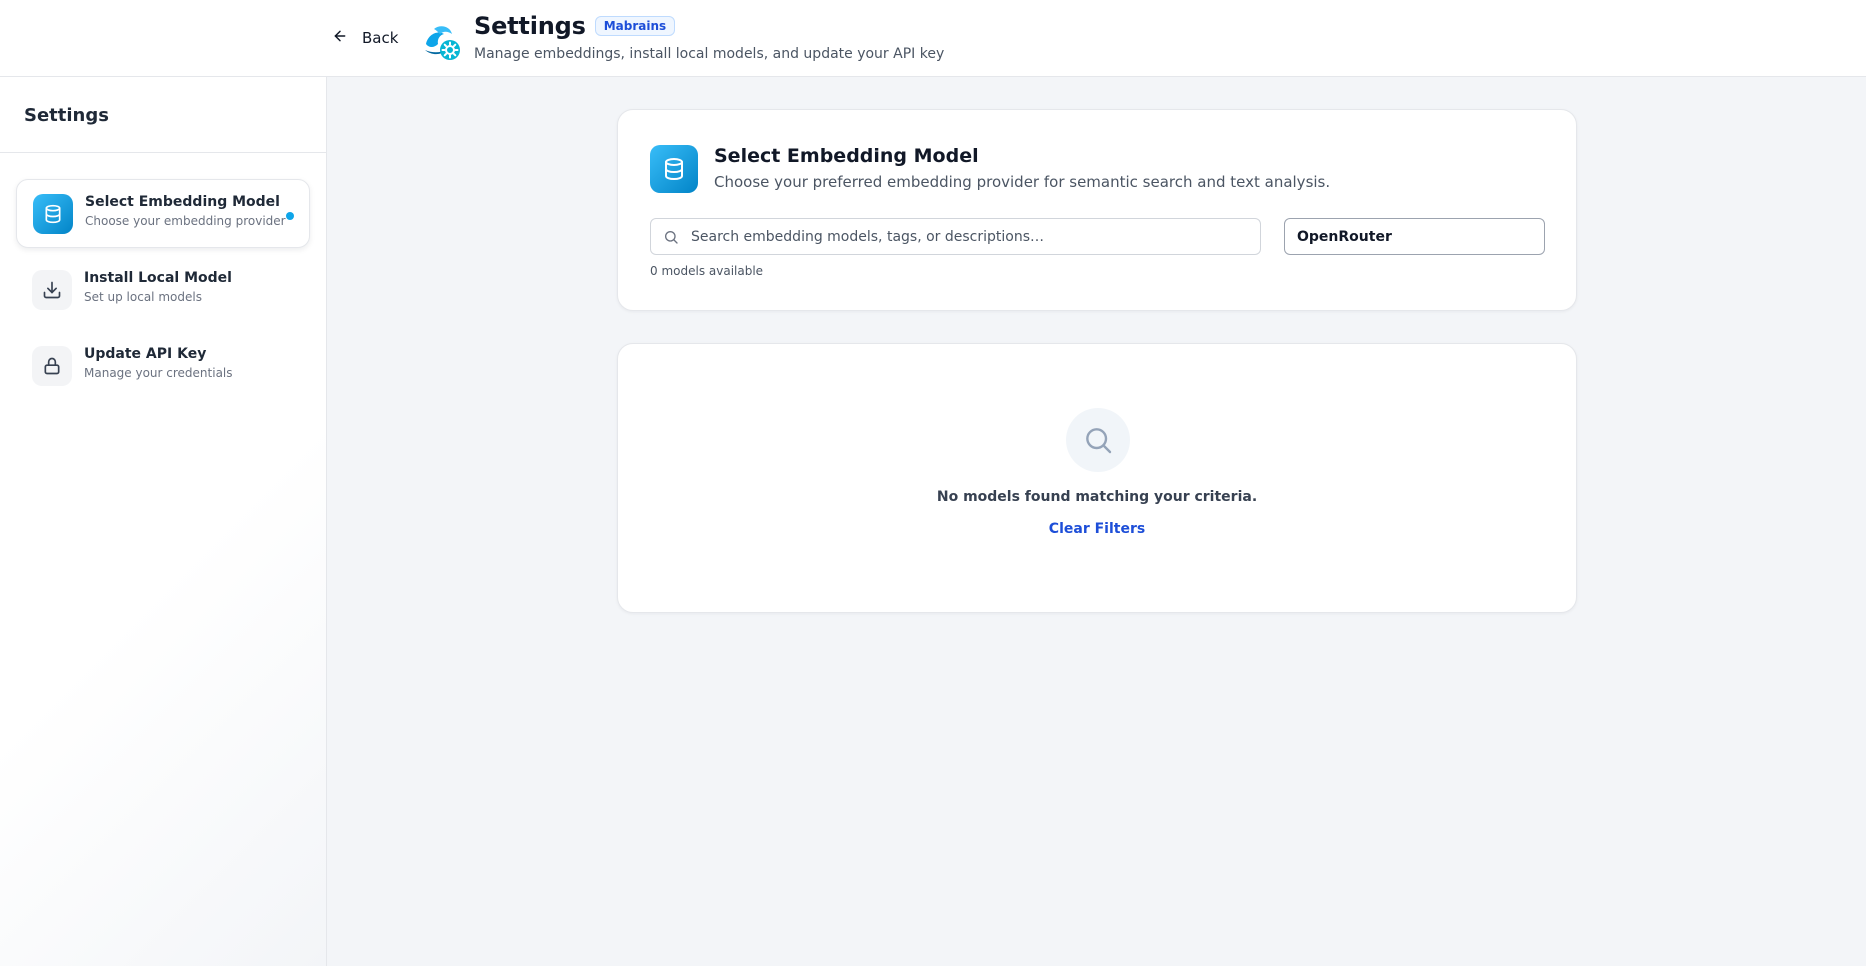 This screenshot has height=966, width=1866. I want to click on sidebar-title: Settings, so click(66, 115).